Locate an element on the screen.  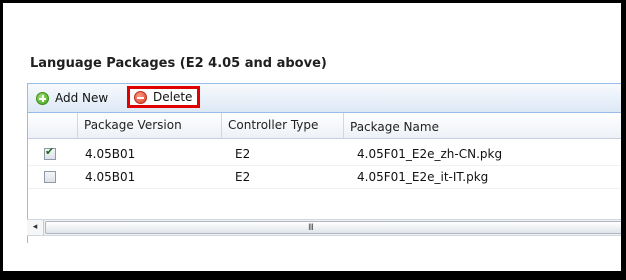
package-name-cell: 4.05F01_E2e_it-IT.pkg is located at coordinates (423, 177).